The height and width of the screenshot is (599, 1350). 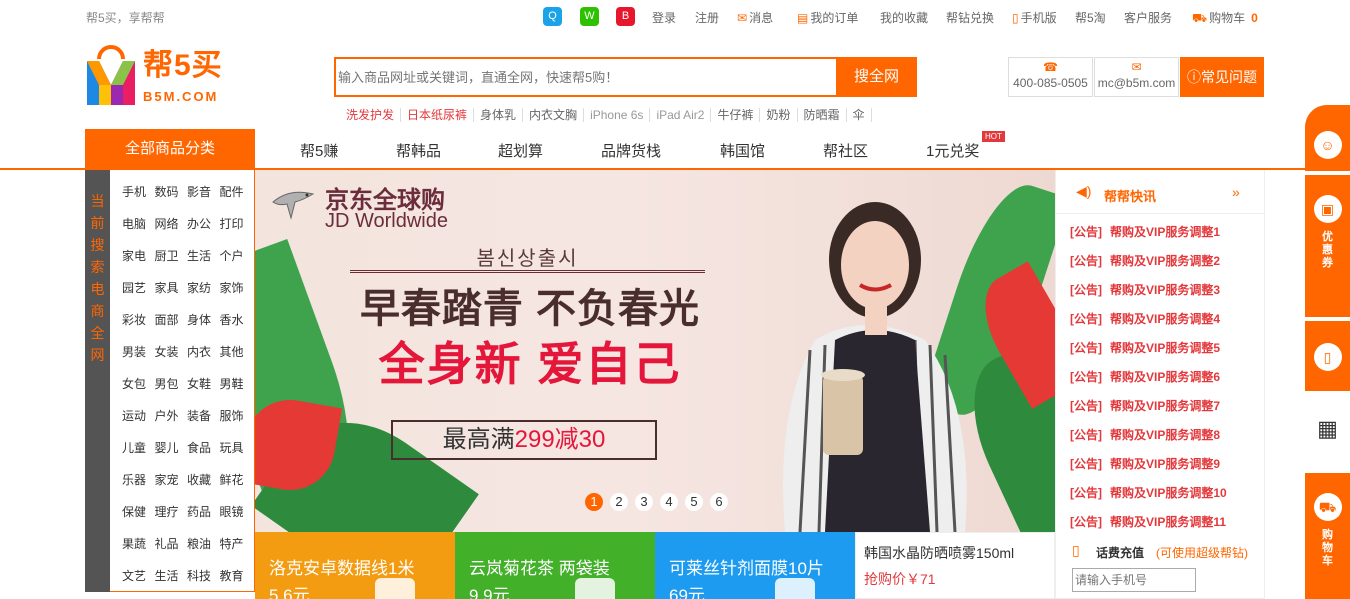 What do you see at coordinates (664, 17) in the screenshot?
I see `login-link: 登录` at bounding box center [664, 17].